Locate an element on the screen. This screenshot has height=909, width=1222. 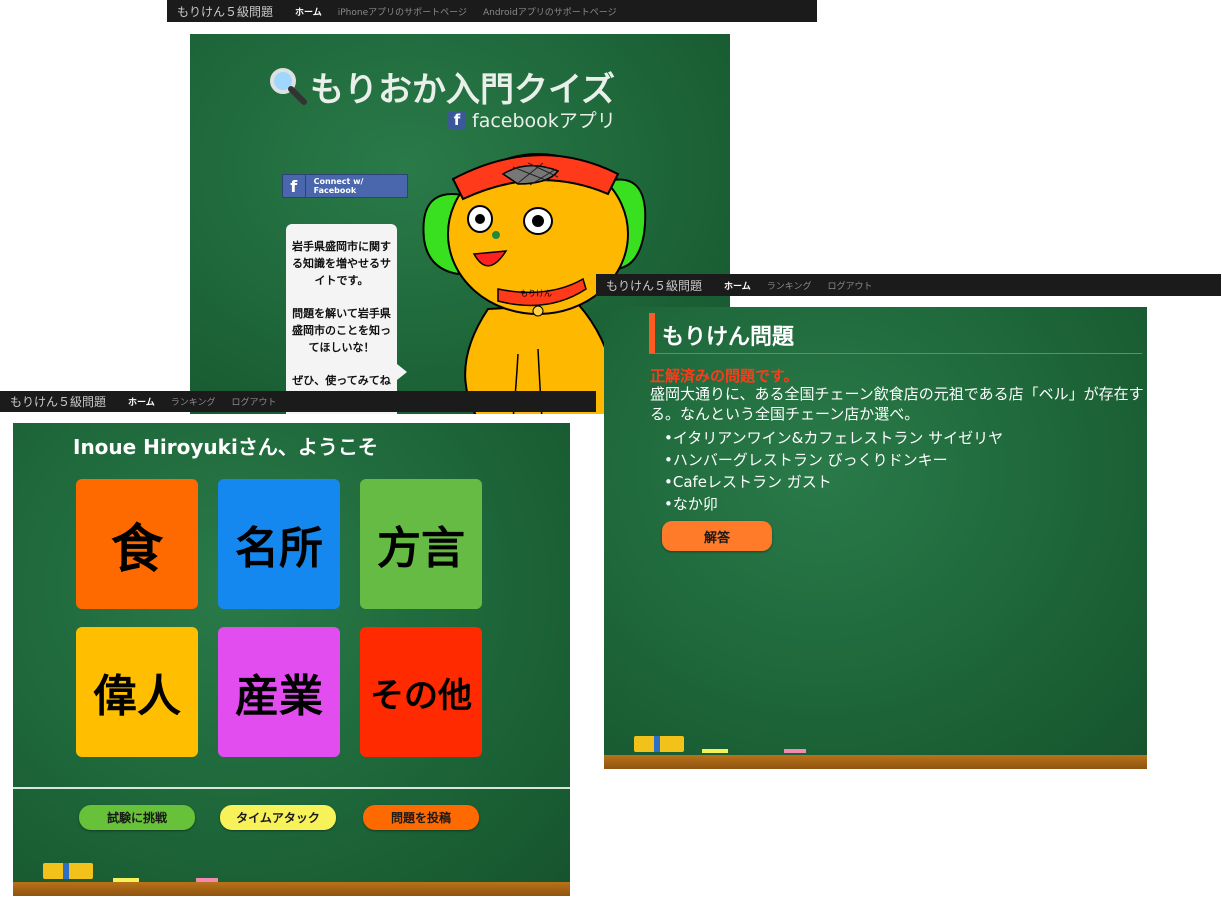
nav-android-support: Androidアプリのサポートページ is located at coordinates (550, 11).